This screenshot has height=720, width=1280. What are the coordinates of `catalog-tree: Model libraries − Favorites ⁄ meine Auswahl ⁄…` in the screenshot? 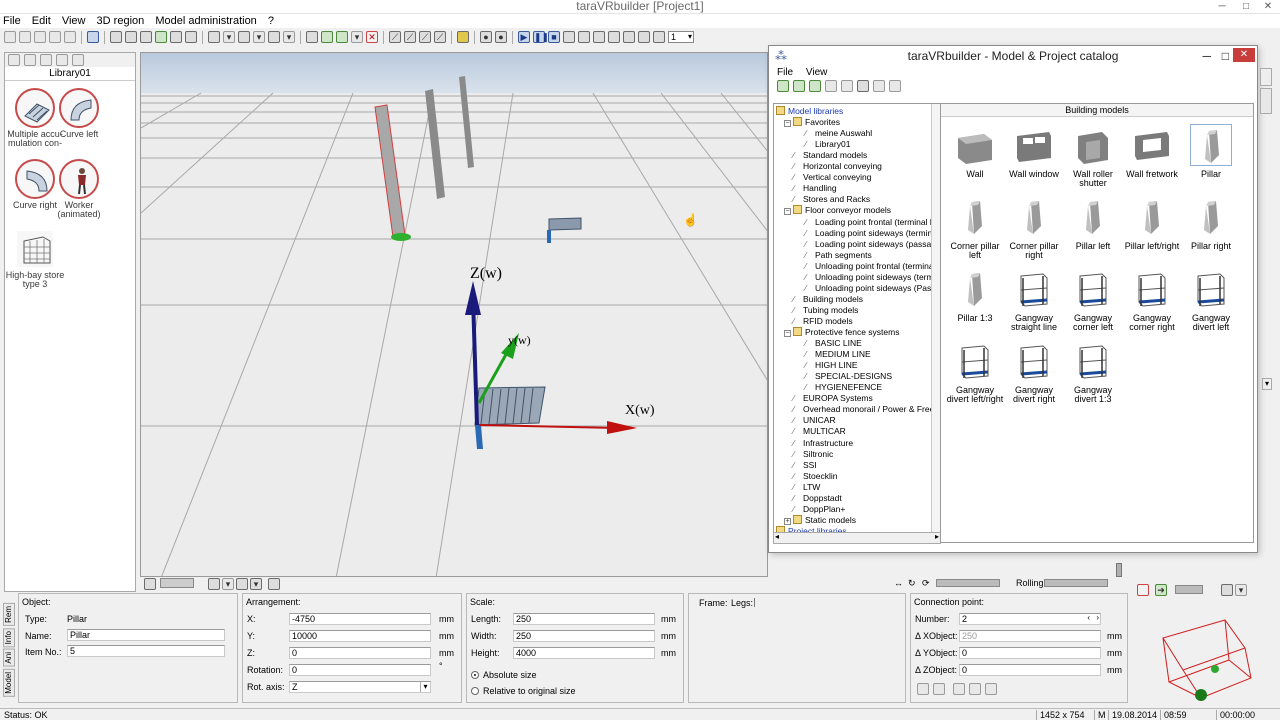 It's located at (857, 323).